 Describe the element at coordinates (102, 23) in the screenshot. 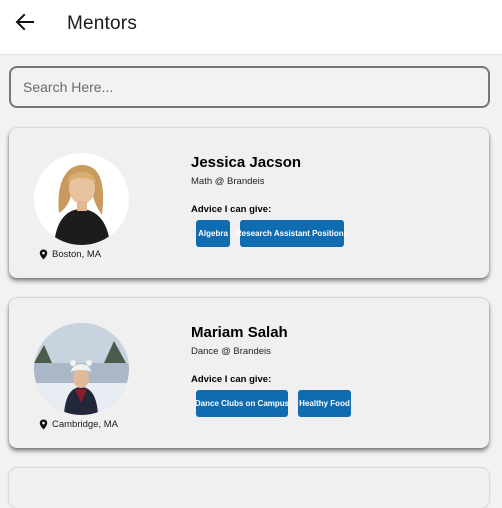

I see `page-title: Mentors` at that location.